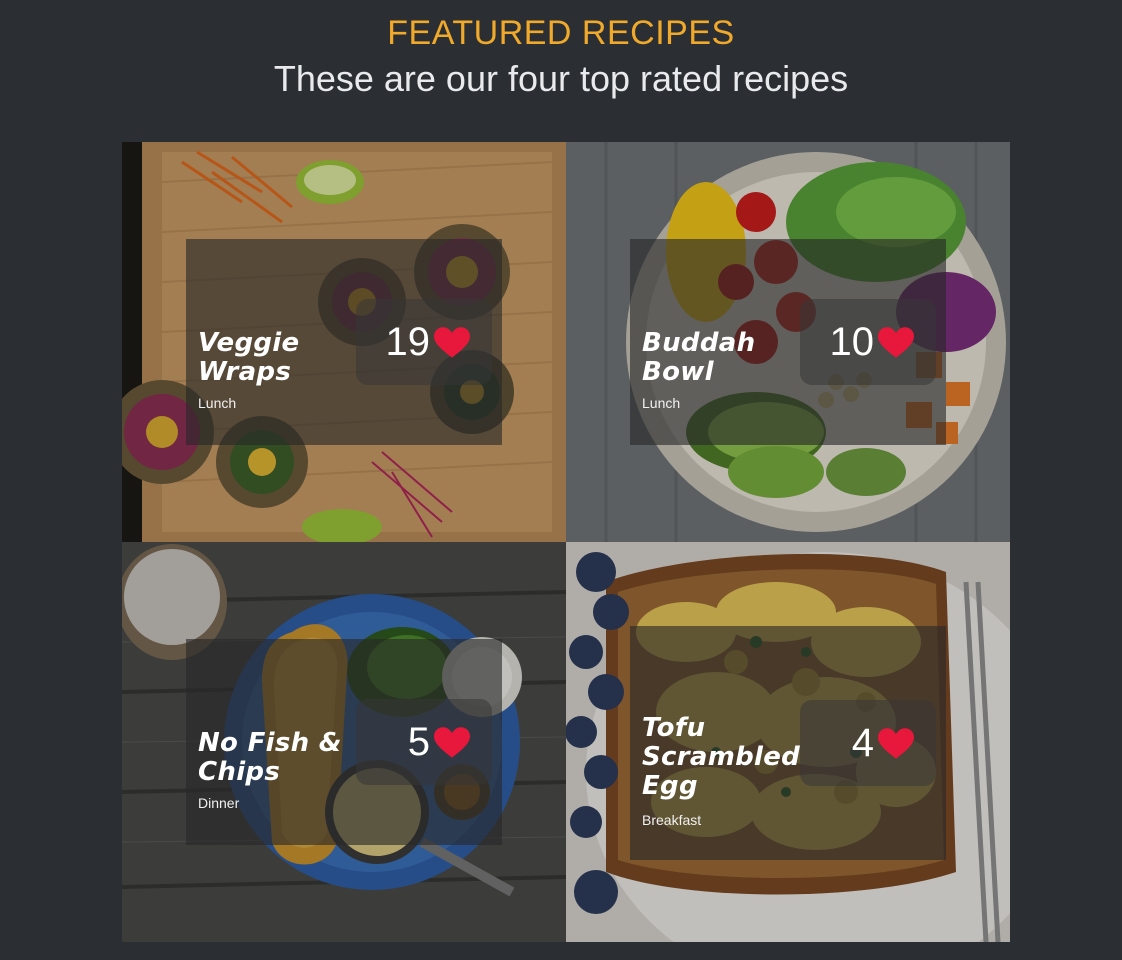  What do you see at coordinates (721, 757) in the screenshot?
I see `recipe-title: Tofu Scrambled Egg` at bounding box center [721, 757].